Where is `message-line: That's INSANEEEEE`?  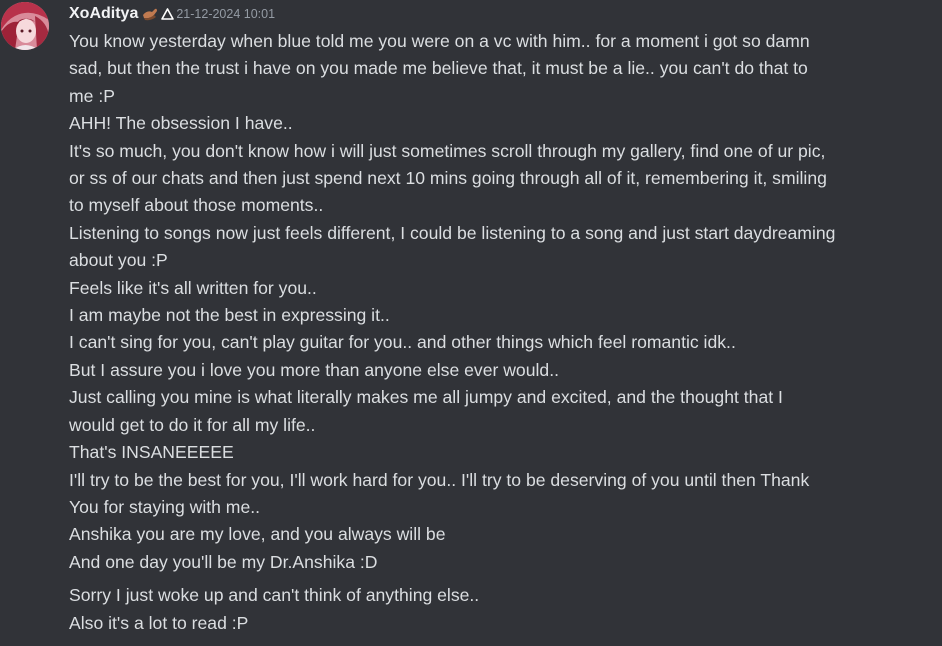
message-line: That's INSANEEEEE is located at coordinates (151, 452).